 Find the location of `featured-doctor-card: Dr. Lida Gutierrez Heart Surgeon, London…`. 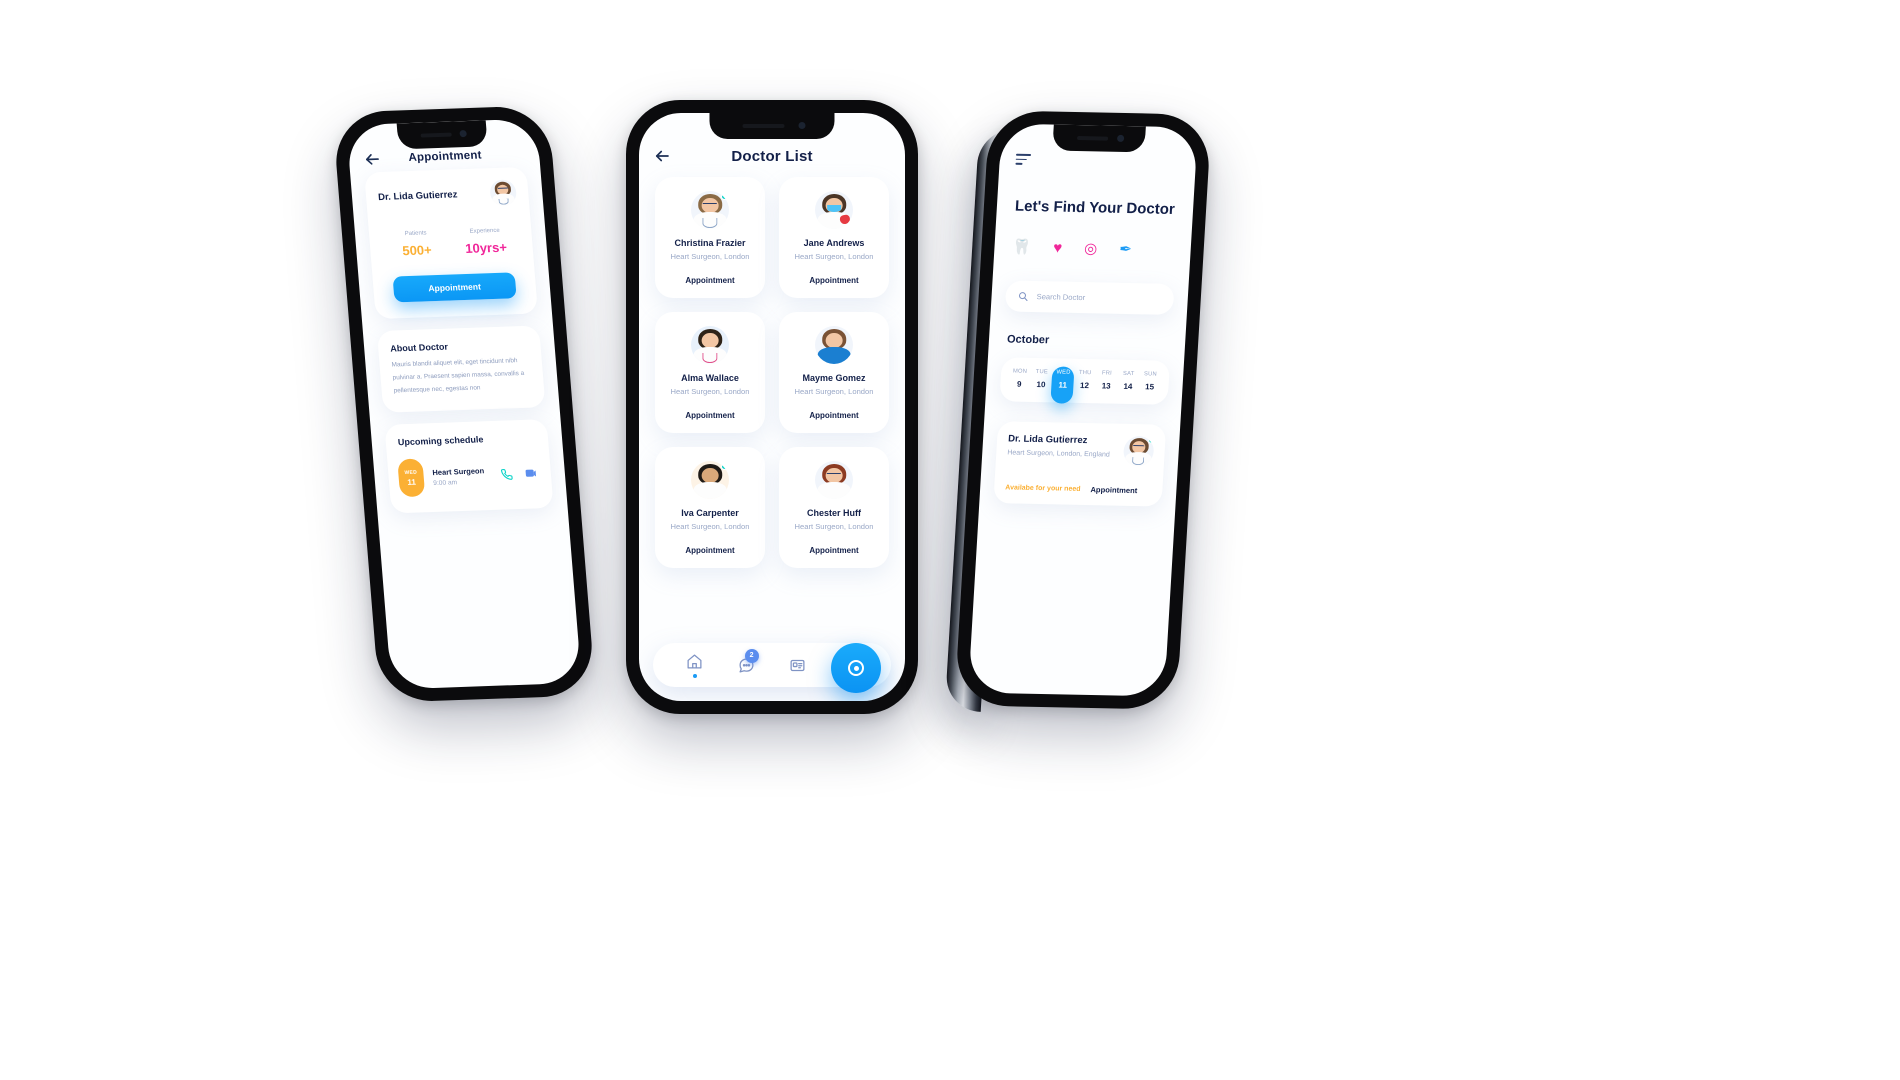

featured-doctor-card: Dr. Lida Gutierrez Heart Surgeon, London… is located at coordinates (1080, 463).